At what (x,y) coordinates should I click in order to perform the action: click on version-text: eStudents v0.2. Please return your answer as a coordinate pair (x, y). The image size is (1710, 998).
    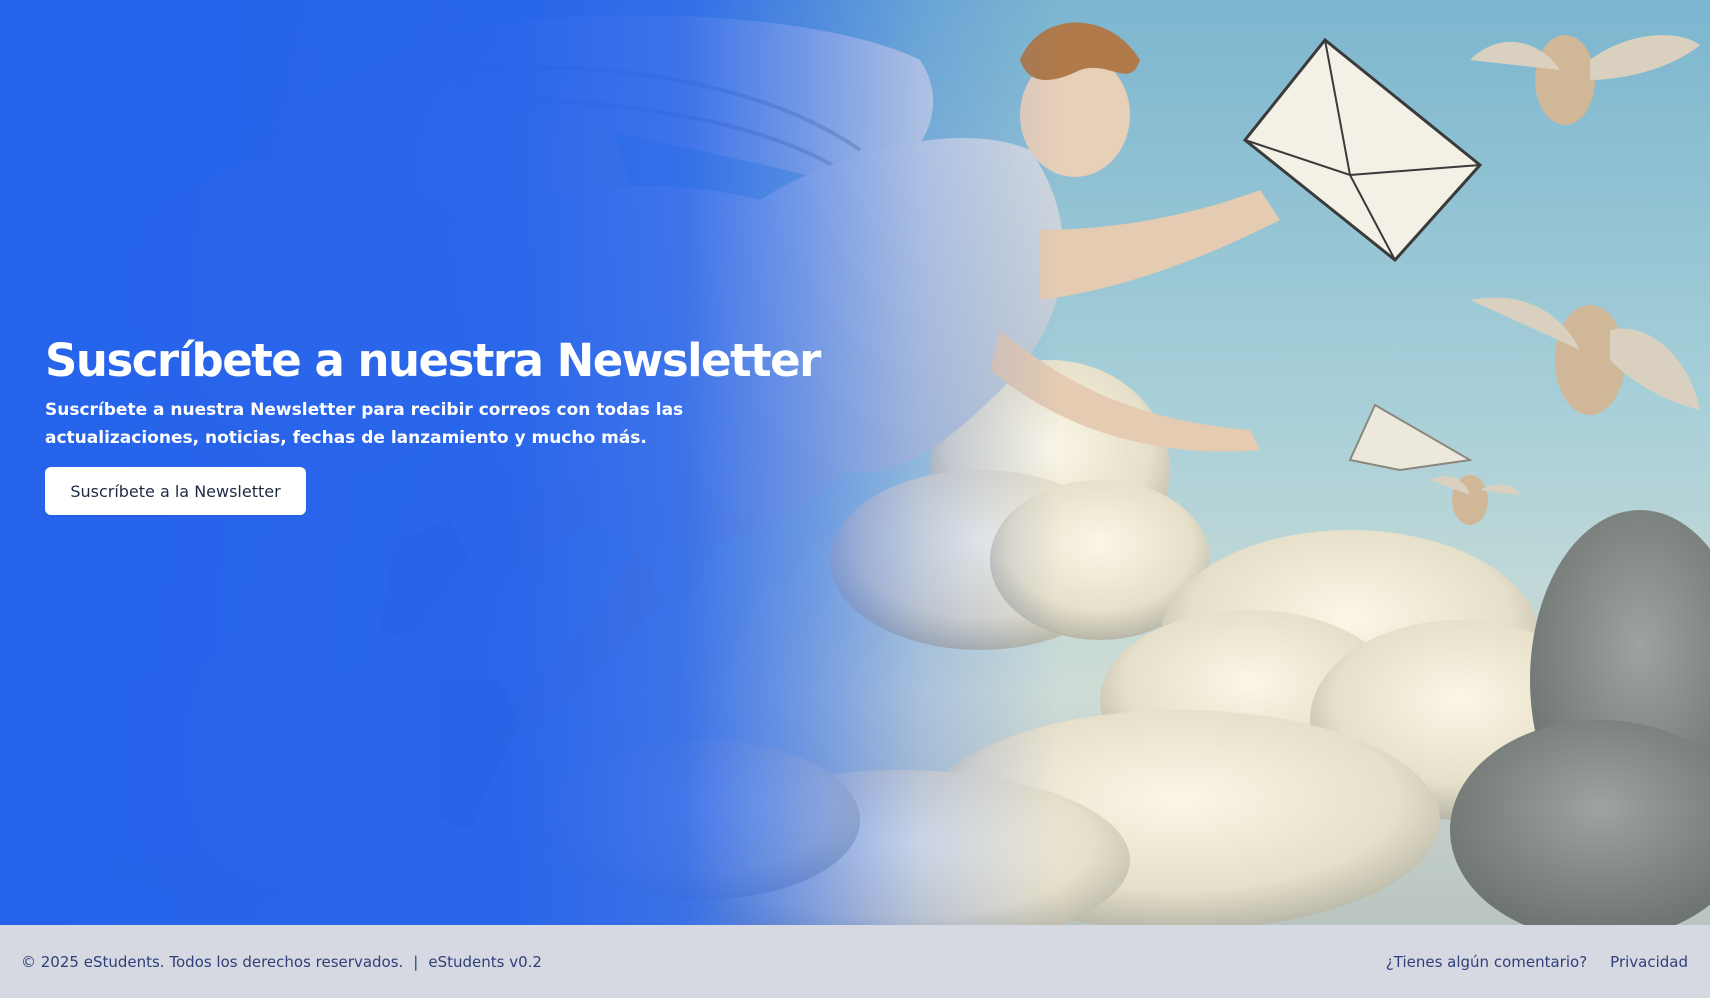
    Looking at the image, I should click on (485, 961).